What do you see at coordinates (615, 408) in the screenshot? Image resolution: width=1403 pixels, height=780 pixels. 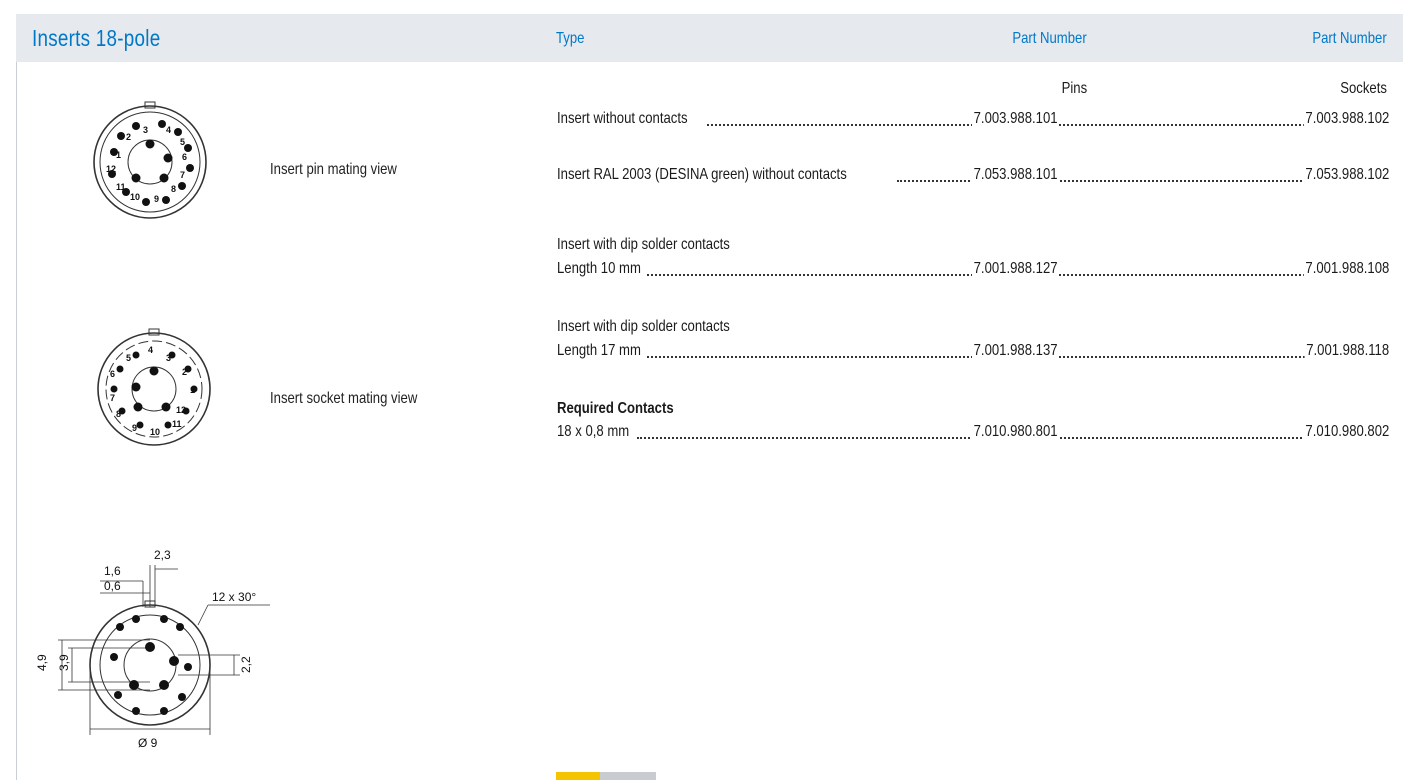 I see `required-contacts-heading: Required Contacts` at bounding box center [615, 408].